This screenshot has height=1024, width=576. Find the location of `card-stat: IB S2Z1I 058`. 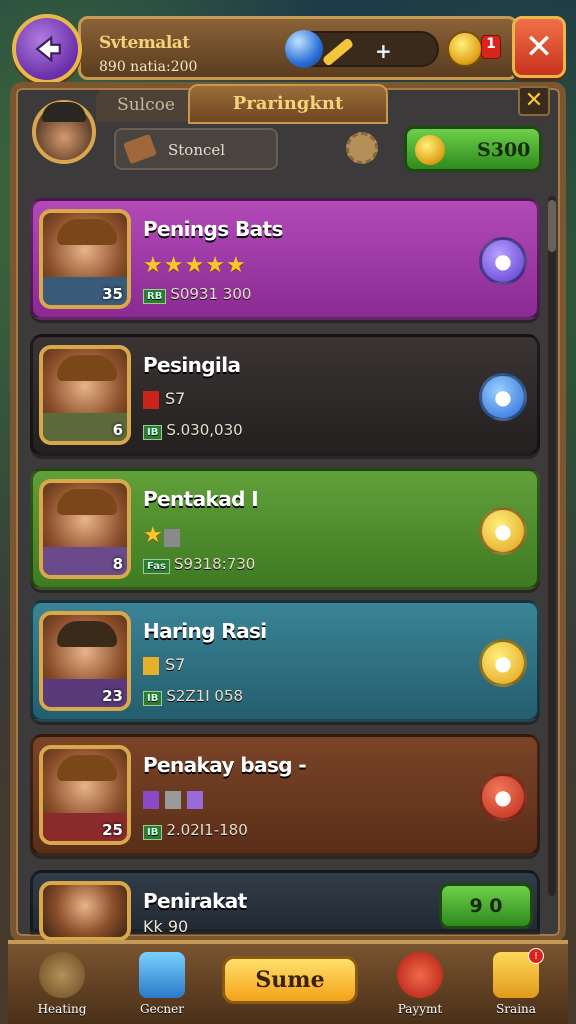

card-stat: IB S2Z1I 058 is located at coordinates (193, 696).